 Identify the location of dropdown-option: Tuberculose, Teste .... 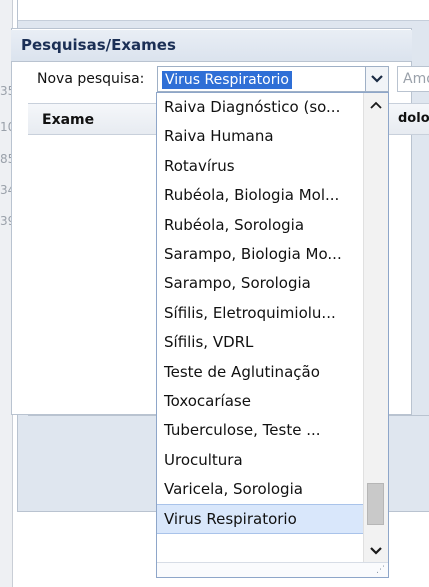
(261, 430).